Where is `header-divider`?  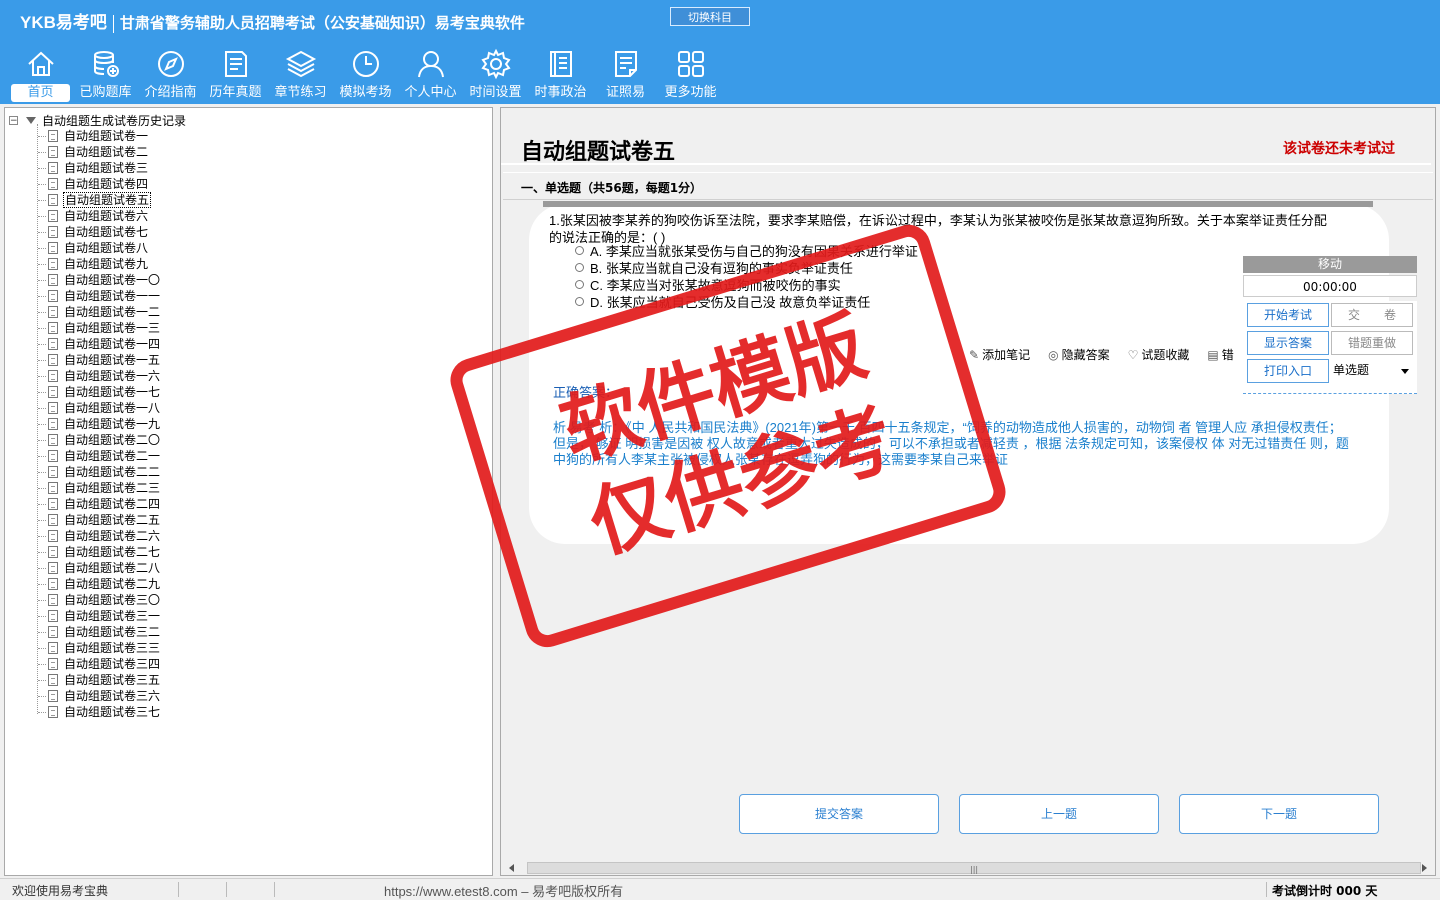 header-divider is located at coordinates (966, 164).